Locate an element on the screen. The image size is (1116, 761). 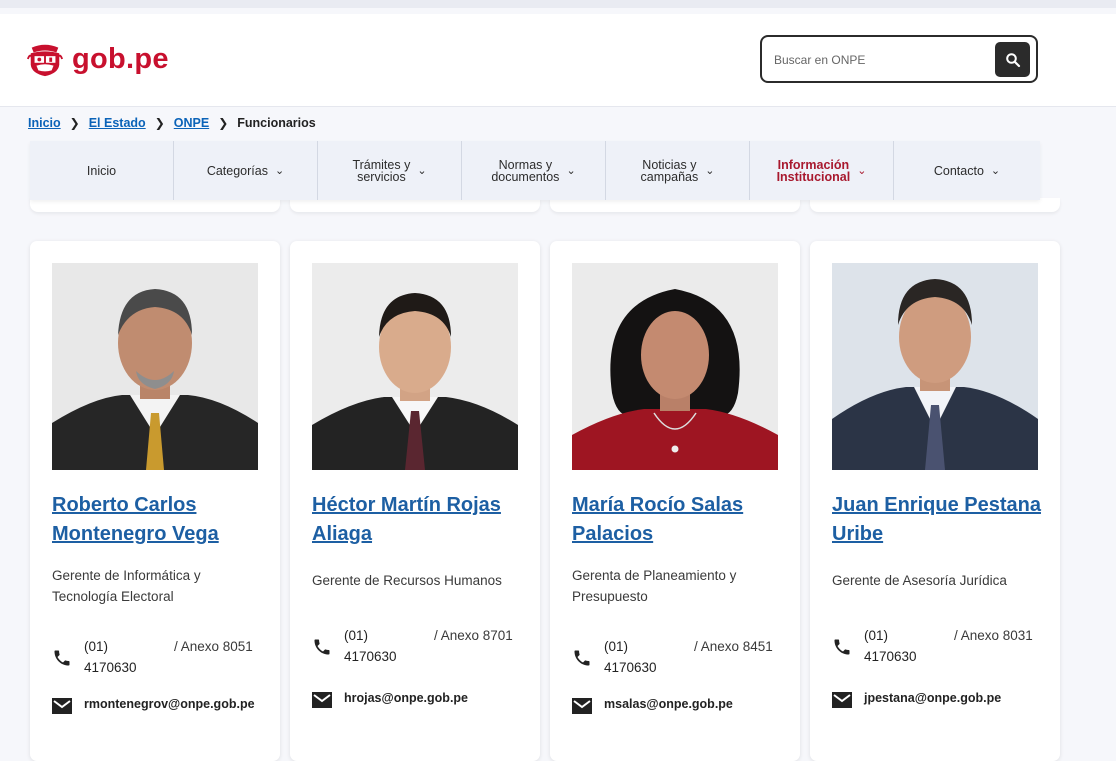
nav-item-informacion-institucional: Información Institucional ⌄ is located at coordinates (822, 170).